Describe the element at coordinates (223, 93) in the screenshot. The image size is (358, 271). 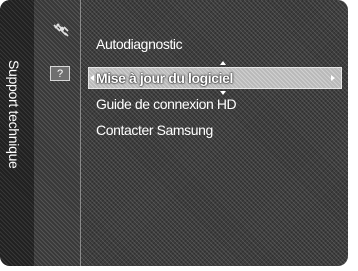
I see `chevron-down-icon` at that location.